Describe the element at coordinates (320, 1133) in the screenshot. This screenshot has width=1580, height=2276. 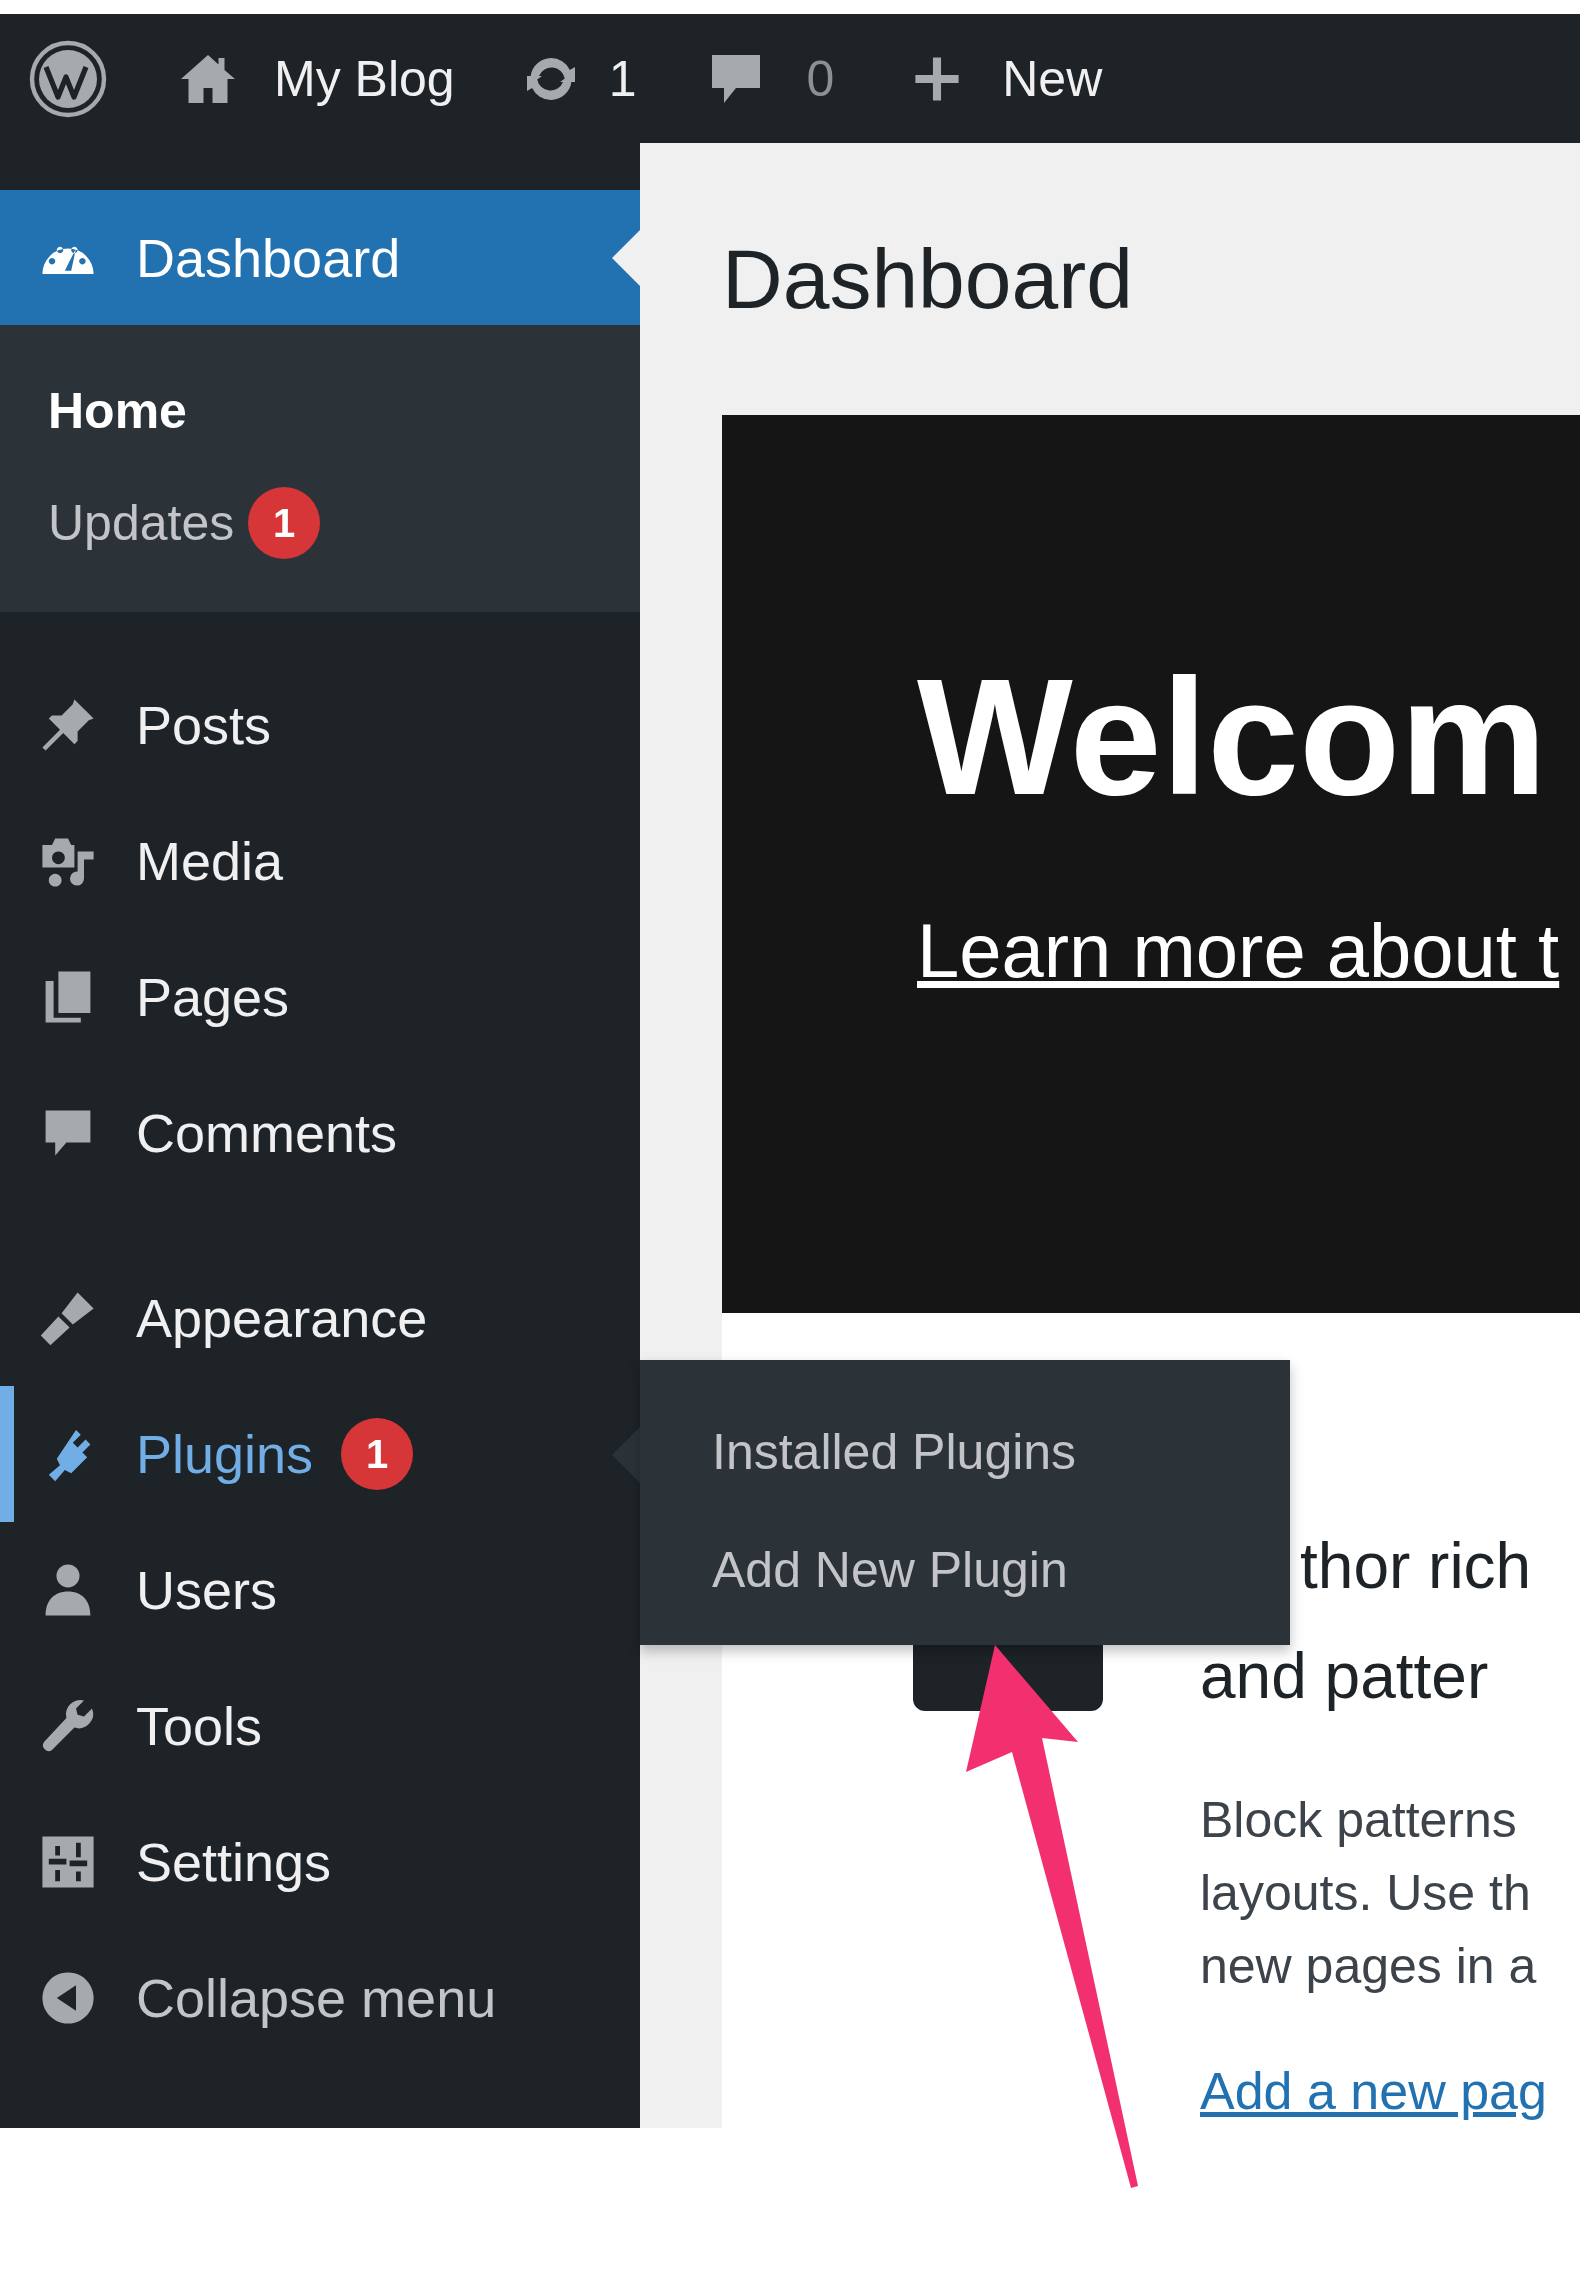
I see `menu-item: Comments` at that location.